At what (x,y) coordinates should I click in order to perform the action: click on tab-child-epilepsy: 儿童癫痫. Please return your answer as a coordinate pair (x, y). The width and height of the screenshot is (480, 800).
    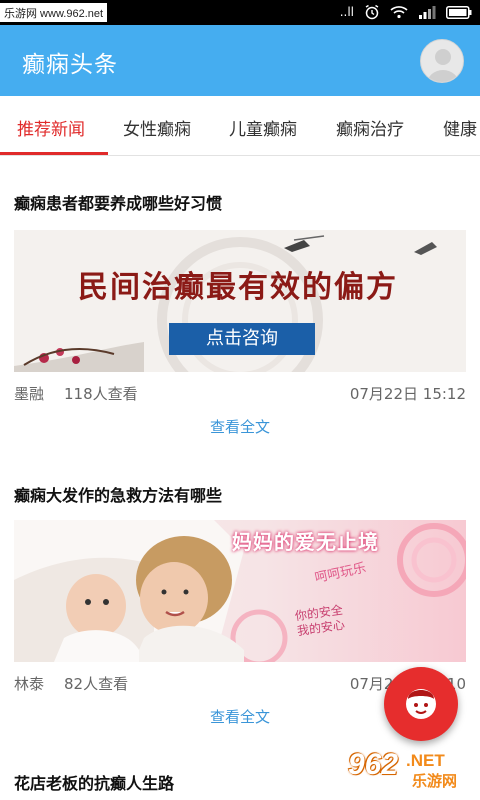
    Looking at the image, I should click on (263, 127).